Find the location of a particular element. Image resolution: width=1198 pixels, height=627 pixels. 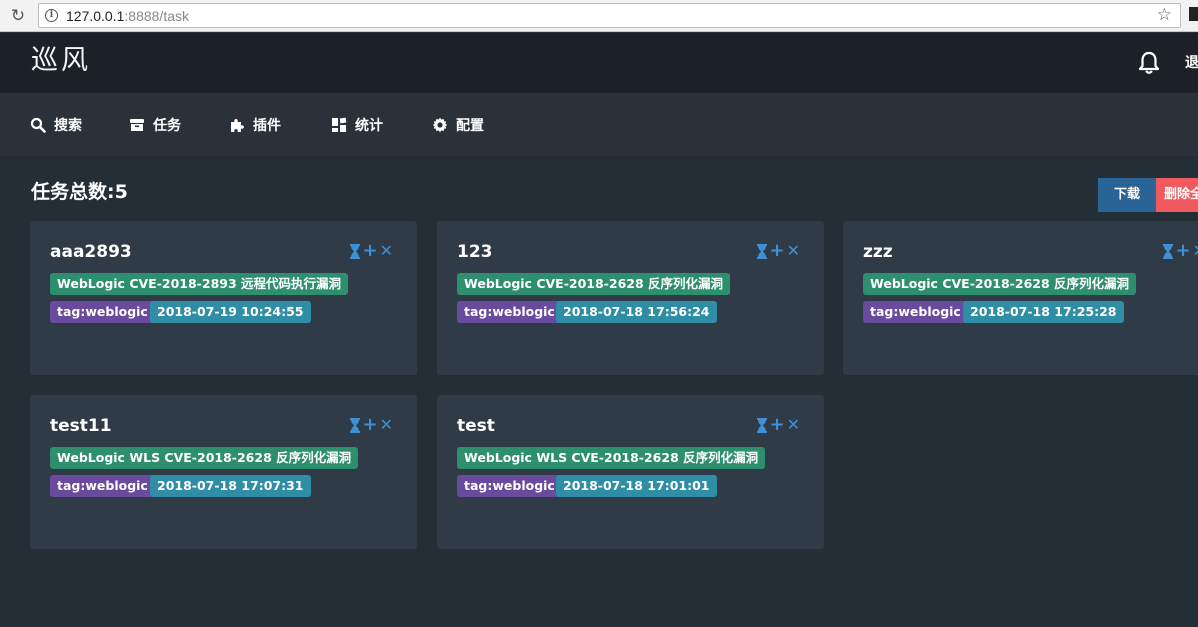

nav-item-search: 搜索 is located at coordinates (56, 125).